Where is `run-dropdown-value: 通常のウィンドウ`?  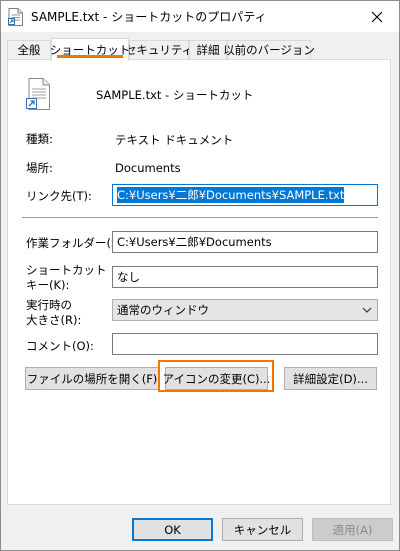 run-dropdown-value: 通常のウィンドウ is located at coordinates (163, 310).